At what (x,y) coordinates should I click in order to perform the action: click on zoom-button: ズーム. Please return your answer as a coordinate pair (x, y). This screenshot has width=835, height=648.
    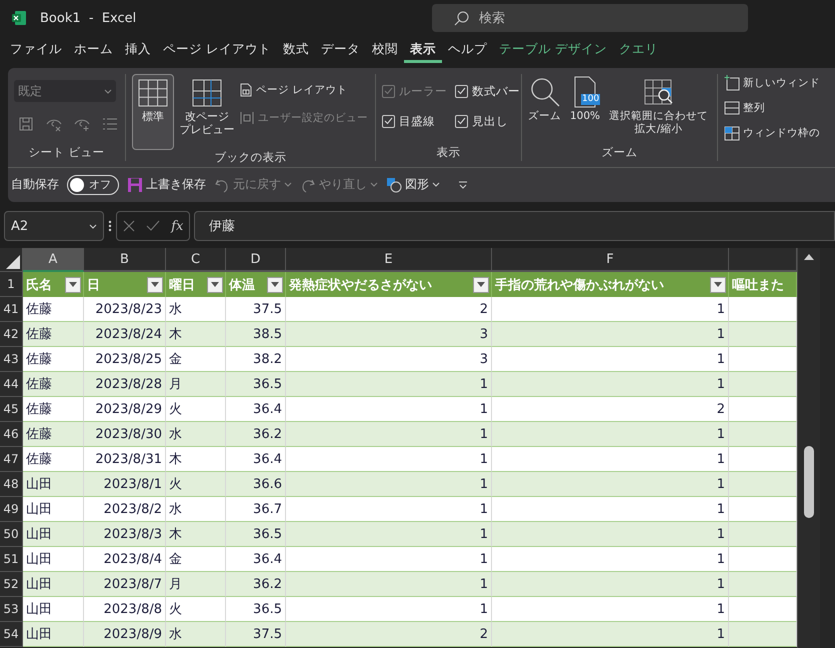
    Looking at the image, I should click on (544, 109).